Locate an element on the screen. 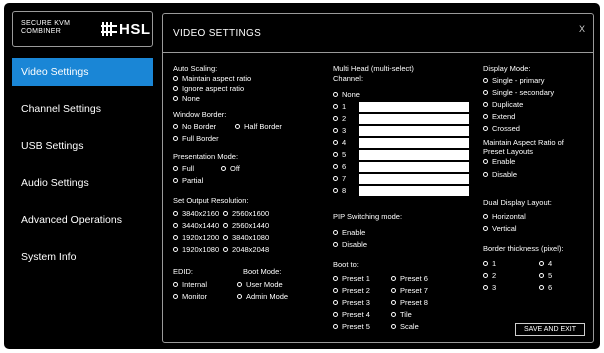 The image size is (604, 353). radio-channel-7: 7 is located at coordinates (339, 178).